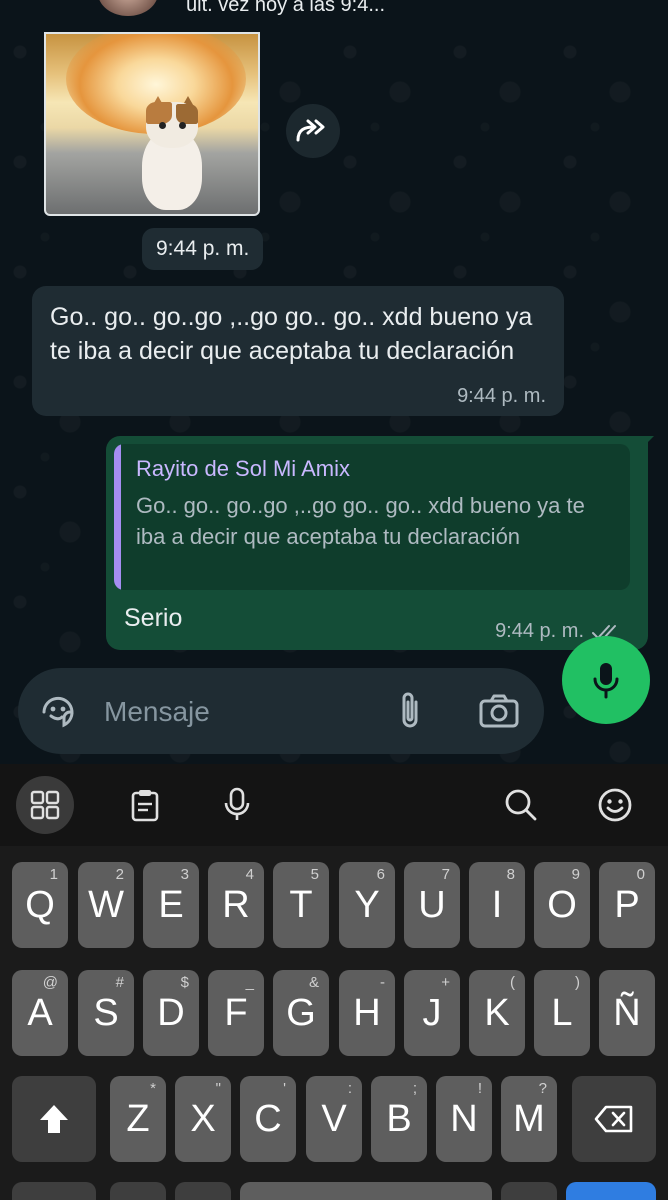 This screenshot has height=1200, width=668. What do you see at coordinates (310, 130) in the screenshot?
I see `forward-icon` at bounding box center [310, 130].